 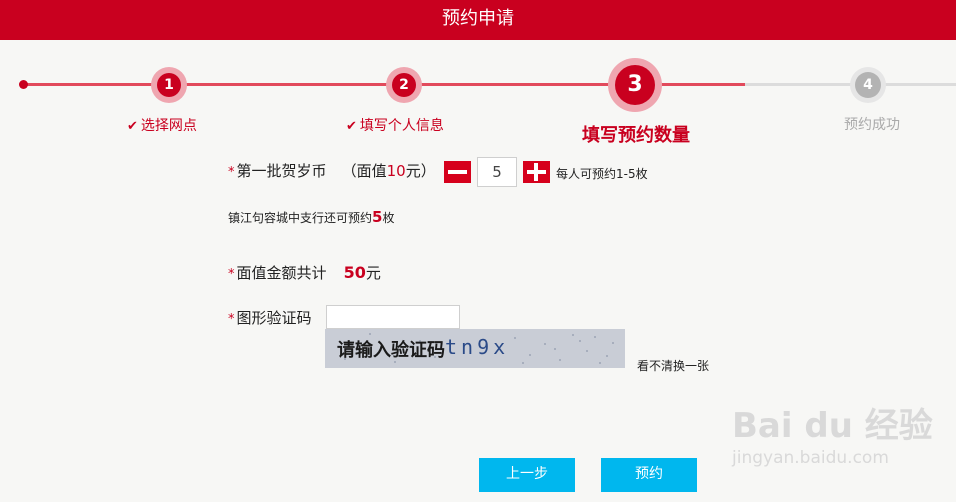 I want to click on minus-icon, so click(x=457, y=172).